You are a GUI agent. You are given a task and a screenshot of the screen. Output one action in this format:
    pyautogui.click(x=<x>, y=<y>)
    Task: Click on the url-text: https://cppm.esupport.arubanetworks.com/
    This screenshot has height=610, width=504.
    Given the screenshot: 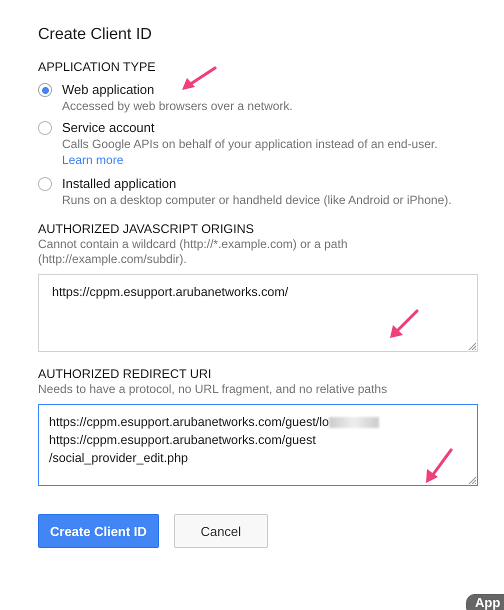 What is the action you would take?
    pyautogui.click(x=170, y=292)
    